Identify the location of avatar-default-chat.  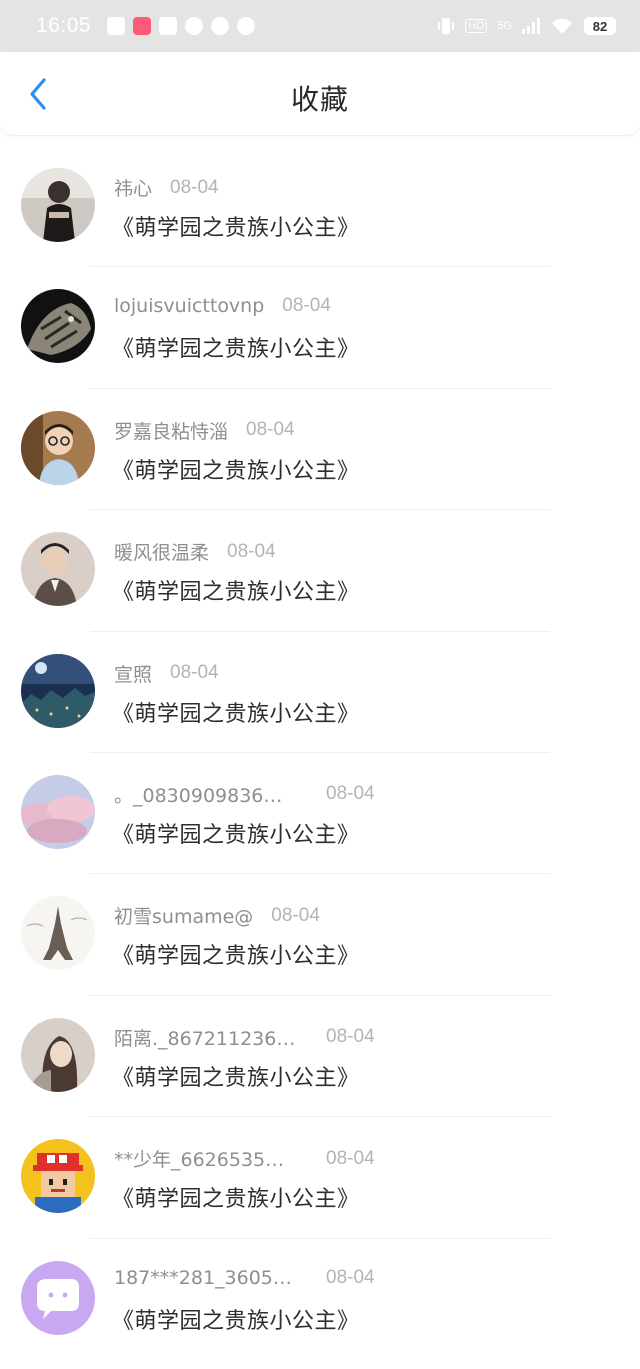
(58, 1297).